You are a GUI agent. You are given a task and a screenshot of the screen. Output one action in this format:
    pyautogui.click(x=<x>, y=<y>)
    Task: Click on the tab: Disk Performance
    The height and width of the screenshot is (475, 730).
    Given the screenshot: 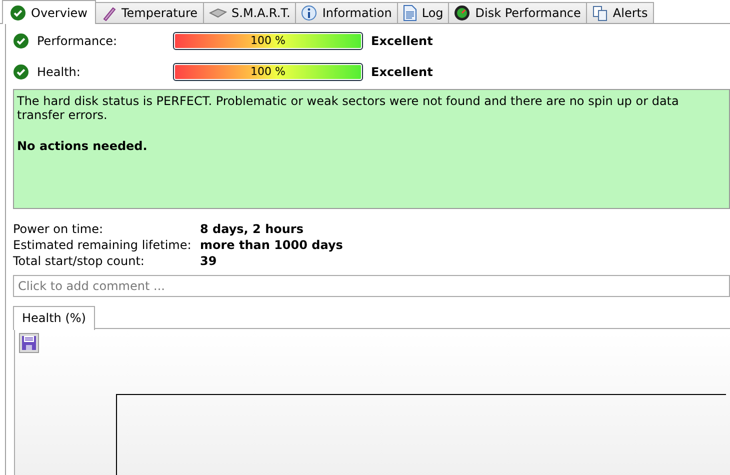 What is the action you would take?
    pyautogui.click(x=517, y=12)
    